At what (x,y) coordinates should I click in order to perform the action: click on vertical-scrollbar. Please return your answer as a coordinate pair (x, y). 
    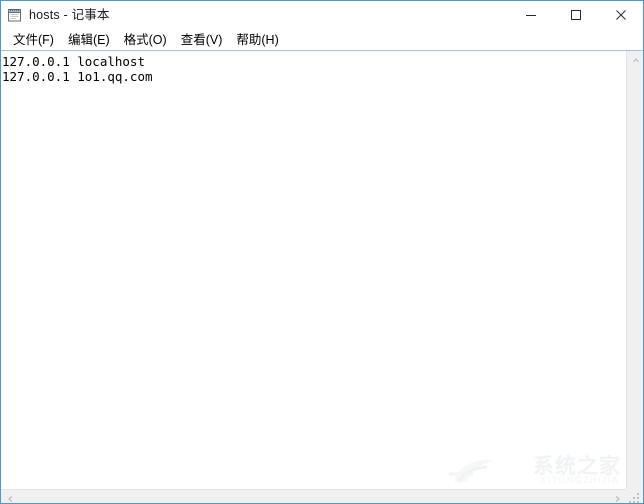
    Looking at the image, I should click on (634, 270).